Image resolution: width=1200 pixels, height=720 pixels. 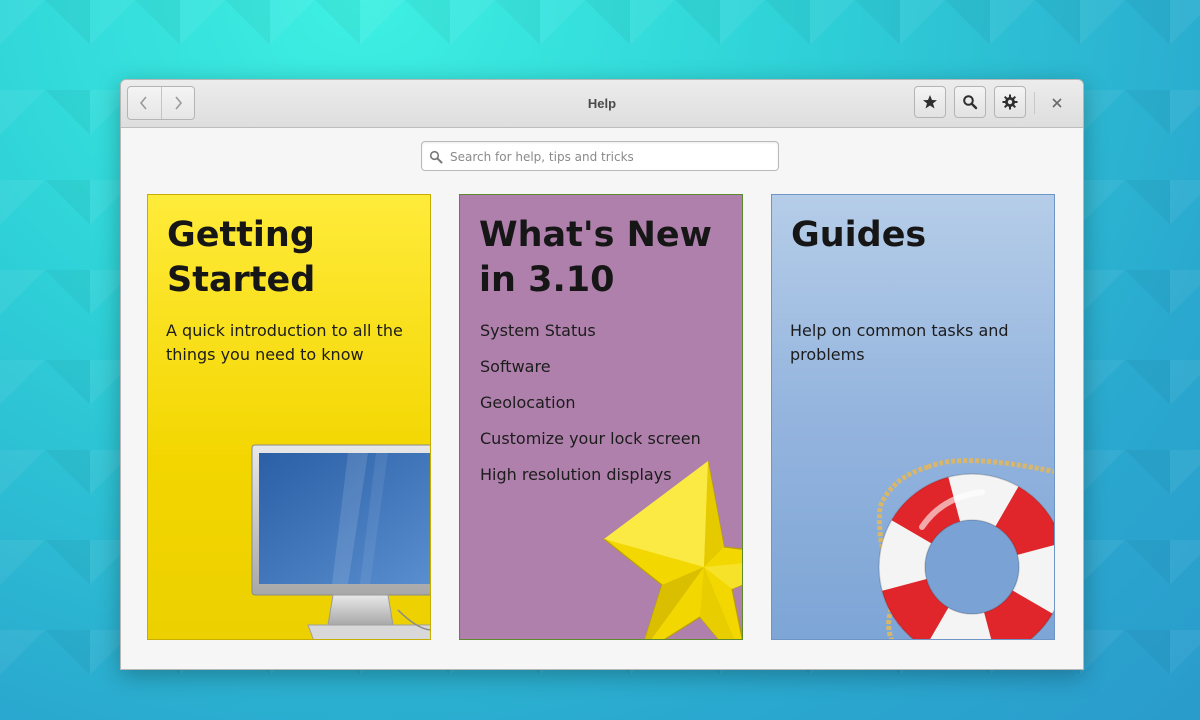 I want to click on navigation-buttons, so click(x=161, y=103).